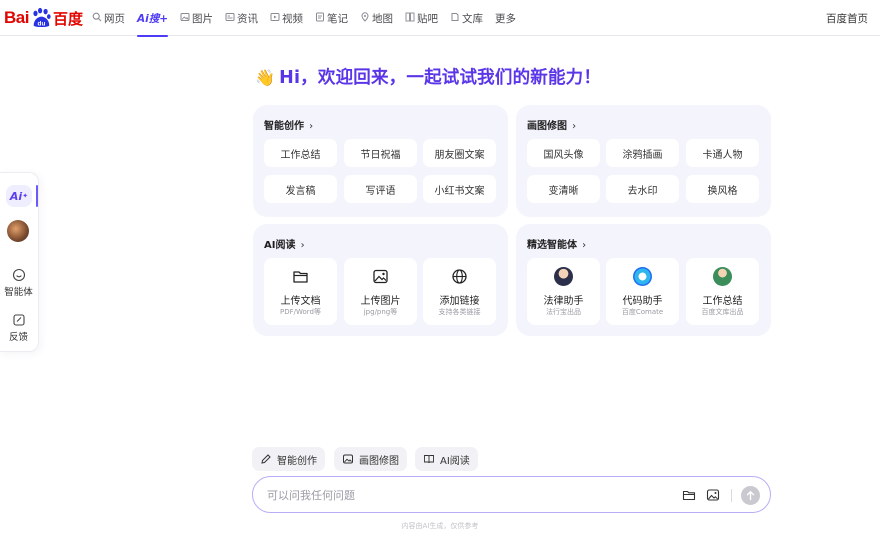 This screenshot has height=539, width=880. Describe the element at coordinates (114, 18) in the screenshot. I see `tab-web-label: 网页` at that location.